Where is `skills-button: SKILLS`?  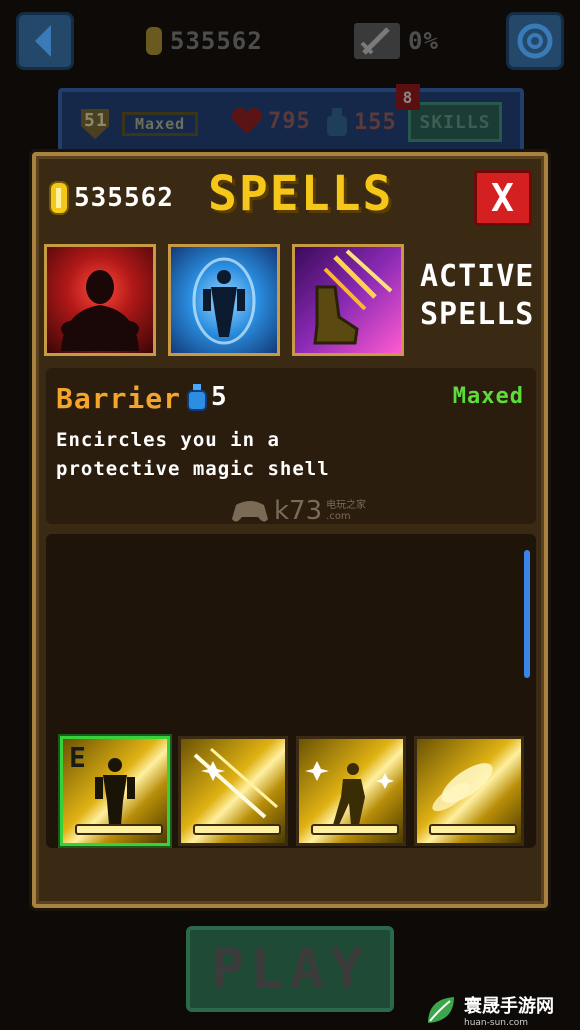
skills-button: SKILLS is located at coordinates (455, 122).